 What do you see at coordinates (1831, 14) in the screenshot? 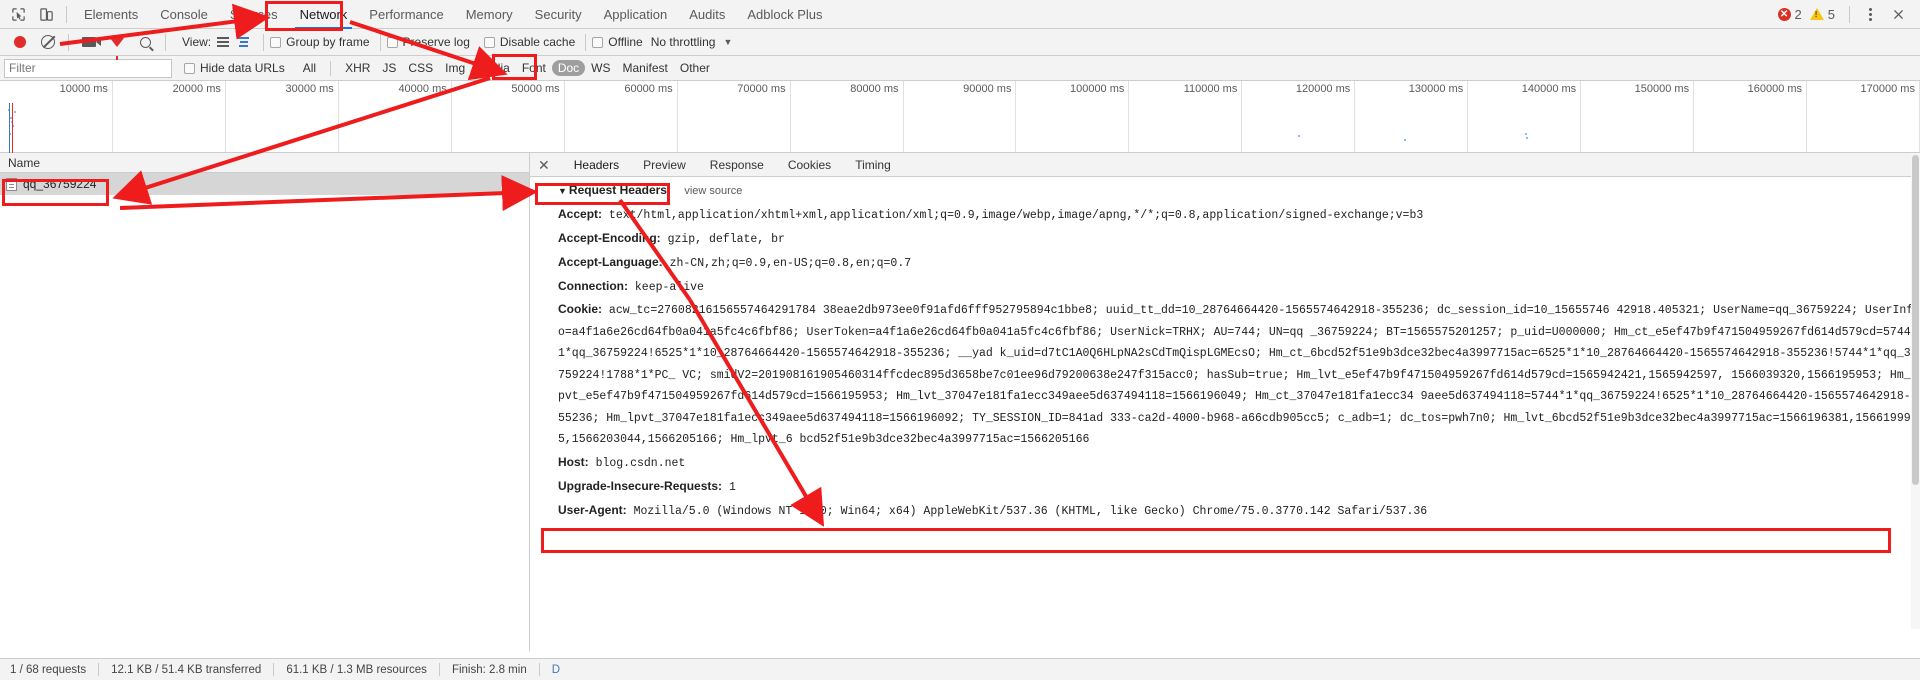
I see `warning-count: 5` at bounding box center [1831, 14].